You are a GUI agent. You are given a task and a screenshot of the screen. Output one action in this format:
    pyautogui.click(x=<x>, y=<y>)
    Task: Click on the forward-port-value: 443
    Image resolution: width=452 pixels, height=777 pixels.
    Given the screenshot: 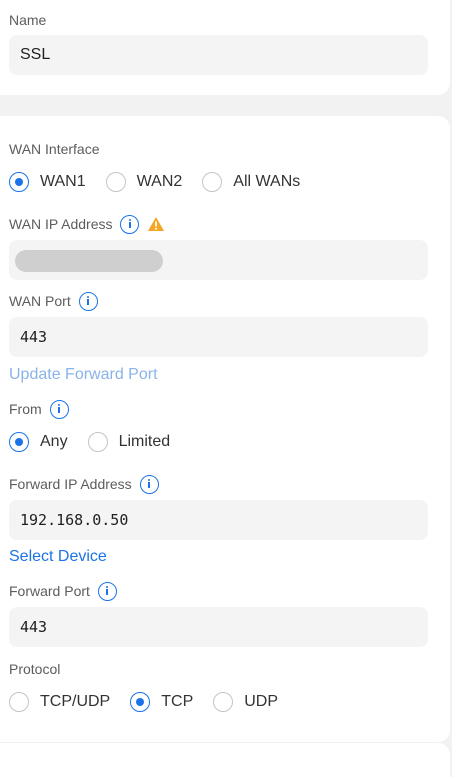 What is the action you would take?
    pyautogui.click(x=34, y=627)
    